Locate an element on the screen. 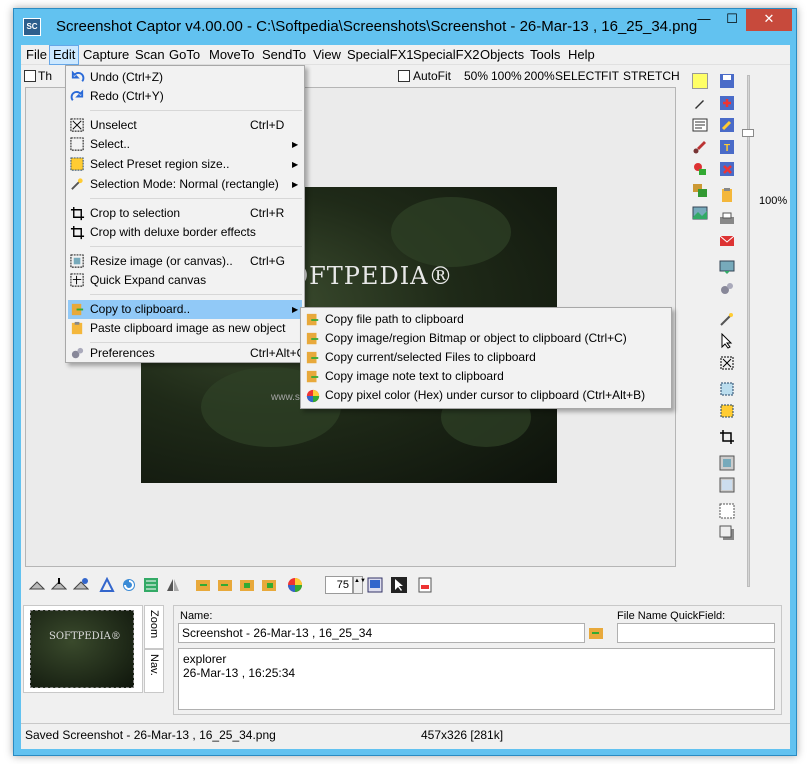 This screenshot has height=764, width=810. menu-sendto: SendTo is located at coordinates (284, 55).